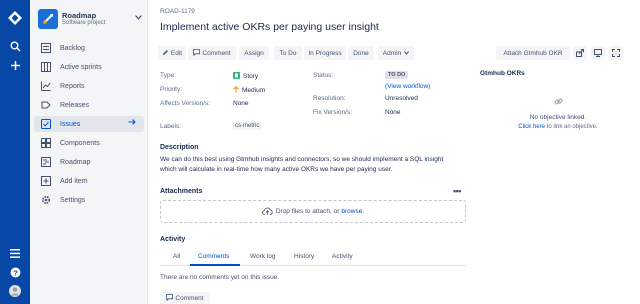  What do you see at coordinates (73, 200) in the screenshot?
I see `sidebar-item-label: Settings` at bounding box center [73, 200].